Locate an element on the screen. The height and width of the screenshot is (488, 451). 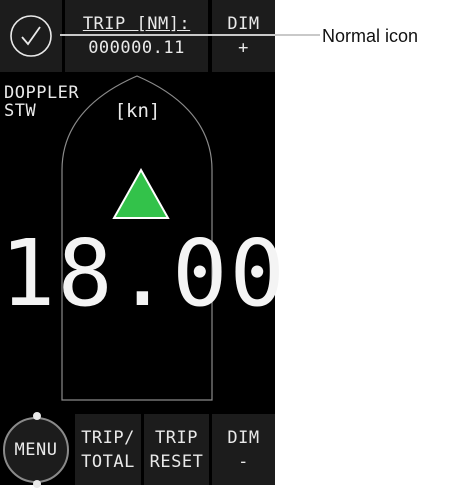
menu-button: MENU is located at coordinates (36, 449).